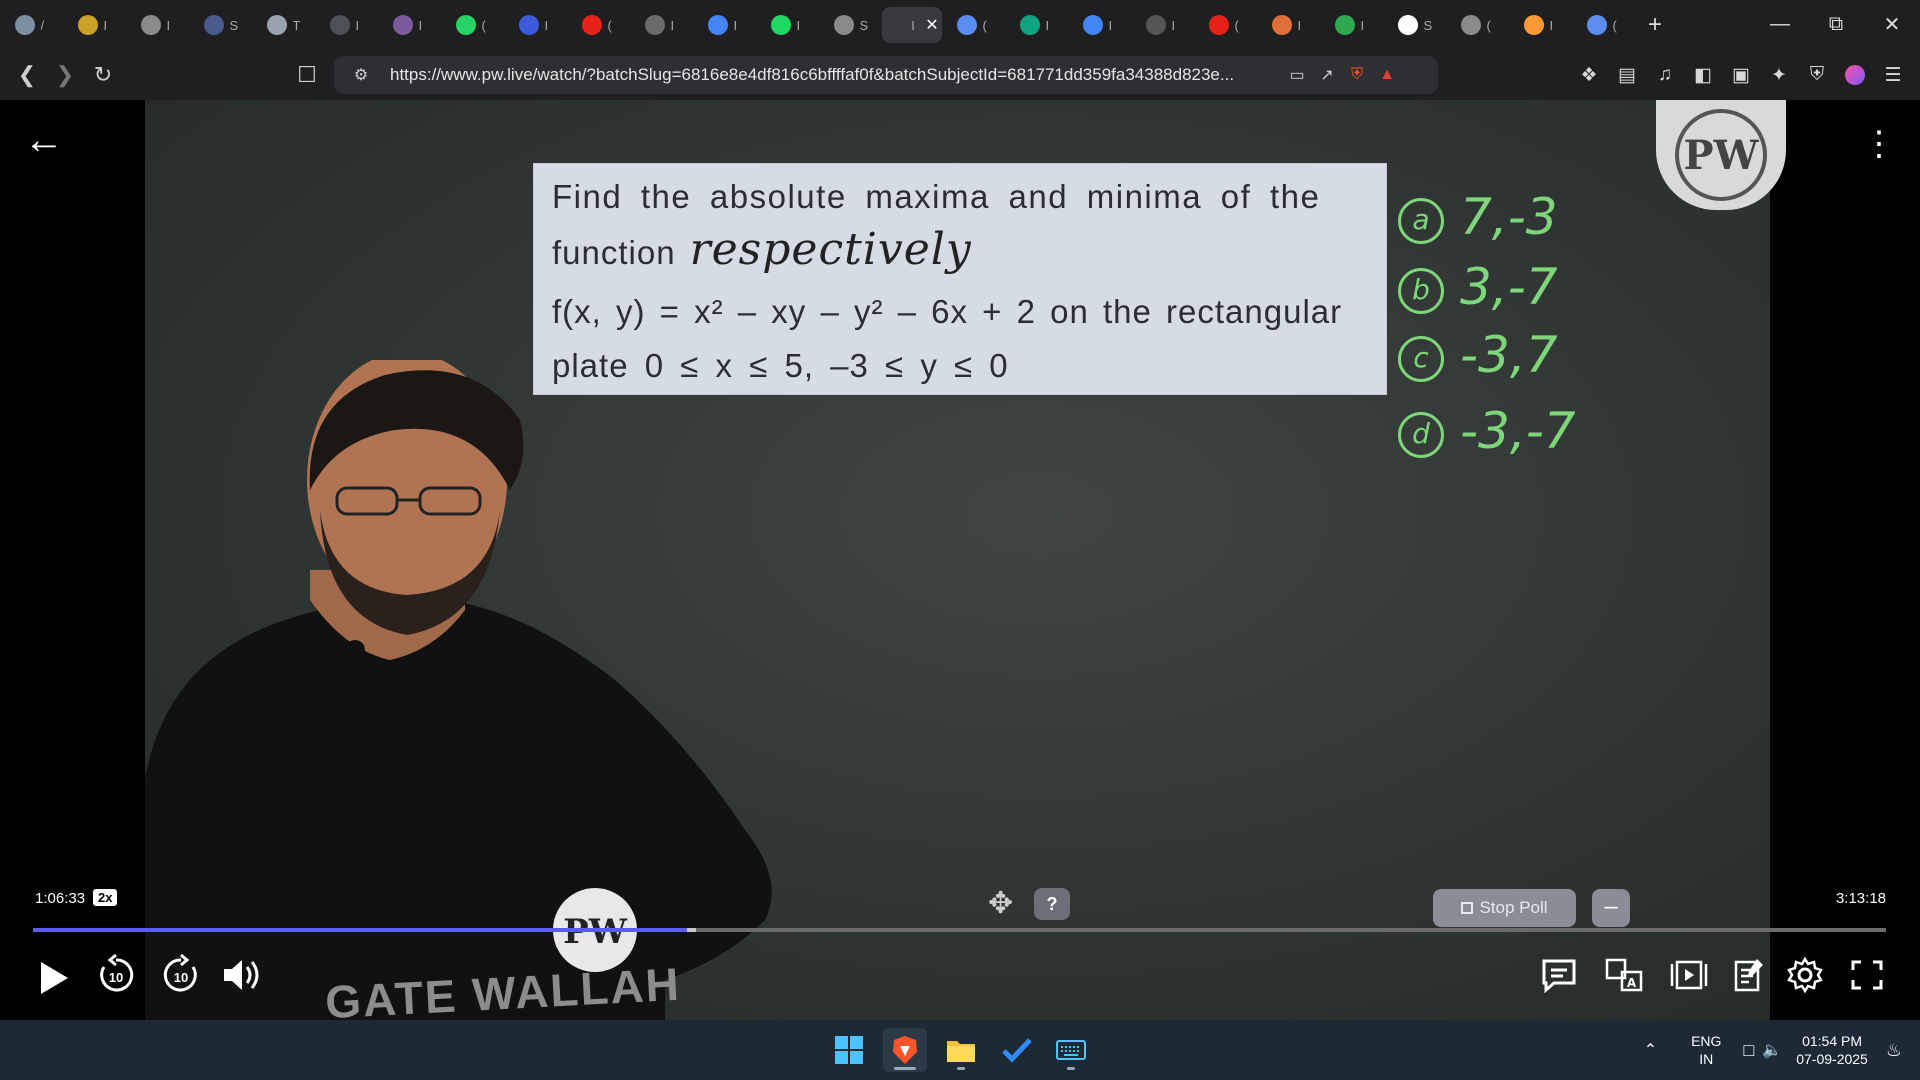 Image resolution: width=1920 pixels, height=1080 pixels. I want to click on speaker-icon: 🔈, so click(1772, 1050).